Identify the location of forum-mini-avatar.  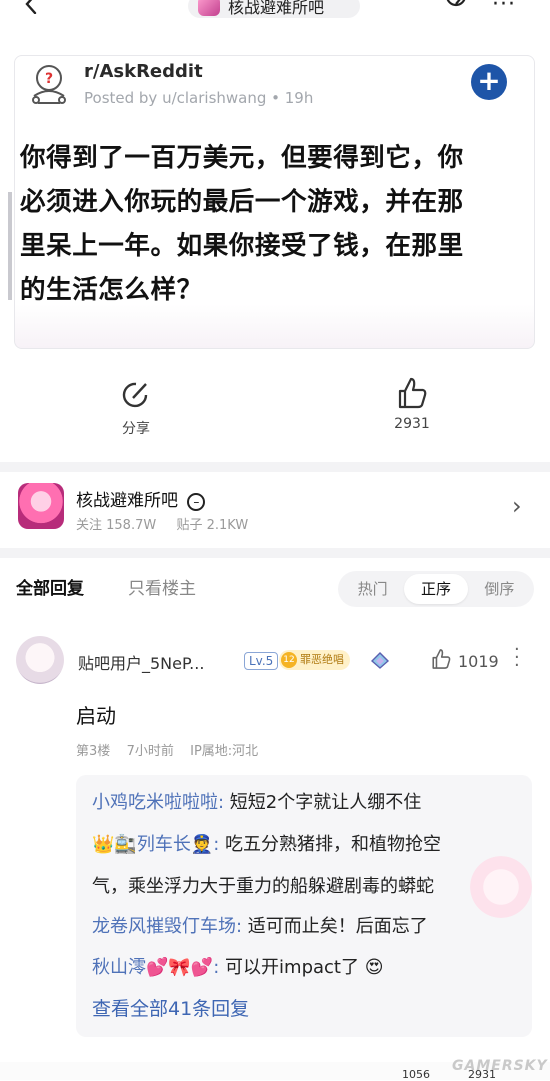
(209, 8).